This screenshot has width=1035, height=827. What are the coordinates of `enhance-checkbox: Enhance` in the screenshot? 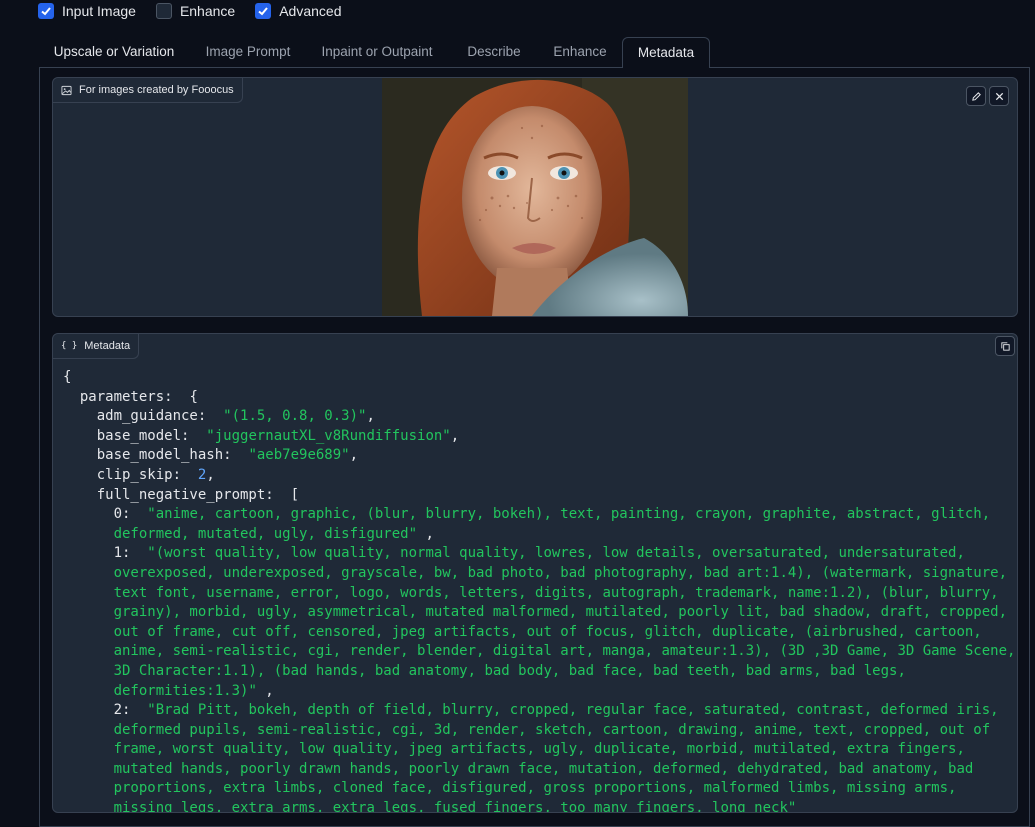 It's located at (195, 11).